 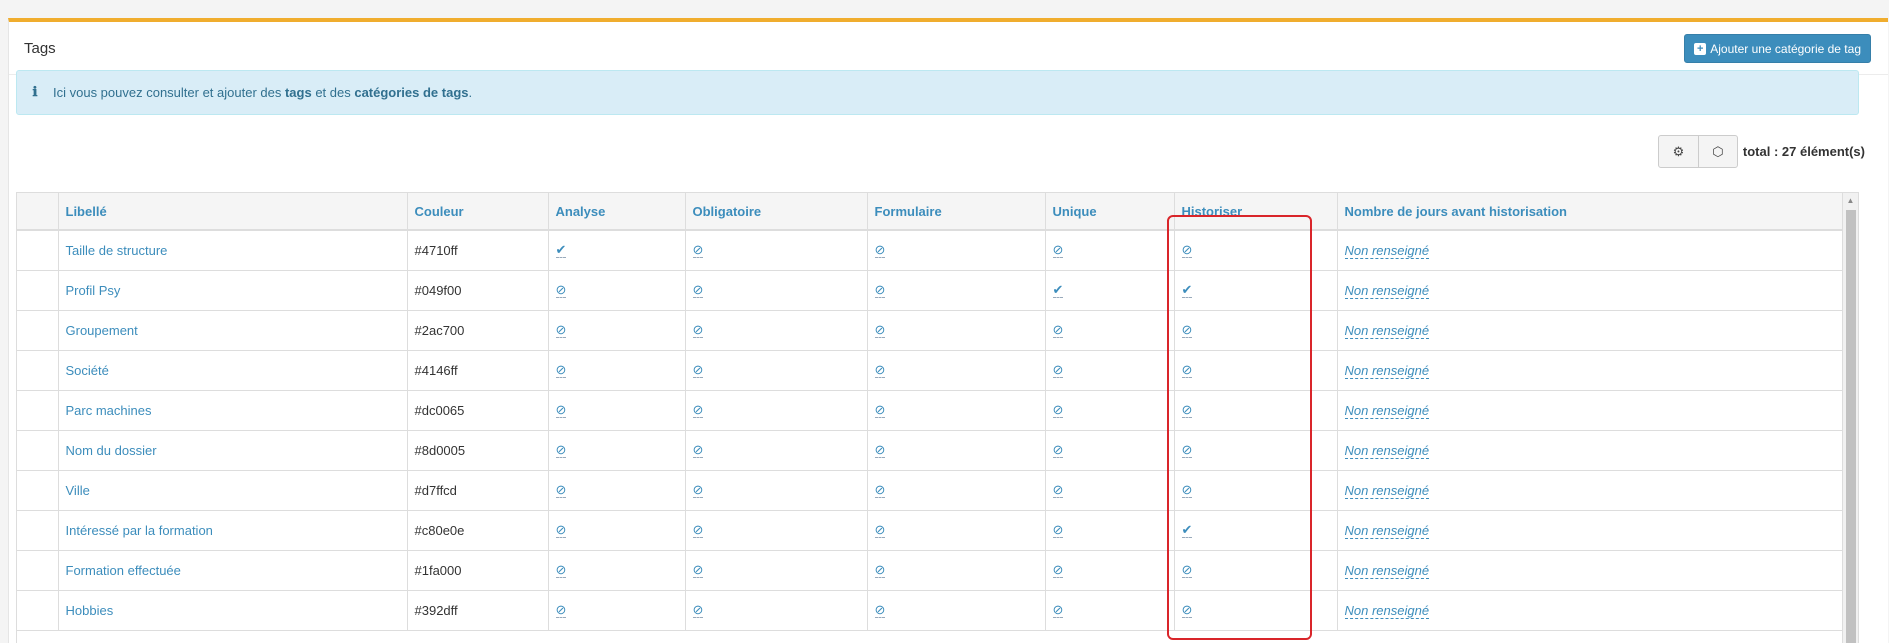 I want to click on tag-label-link: Intéressé par la formation, so click(x=233, y=530).